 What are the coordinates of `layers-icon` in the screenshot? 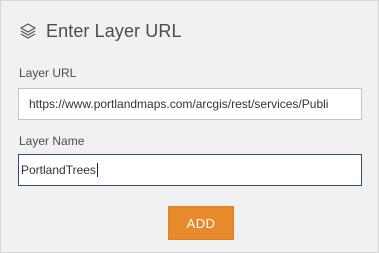 It's located at (28, 31).